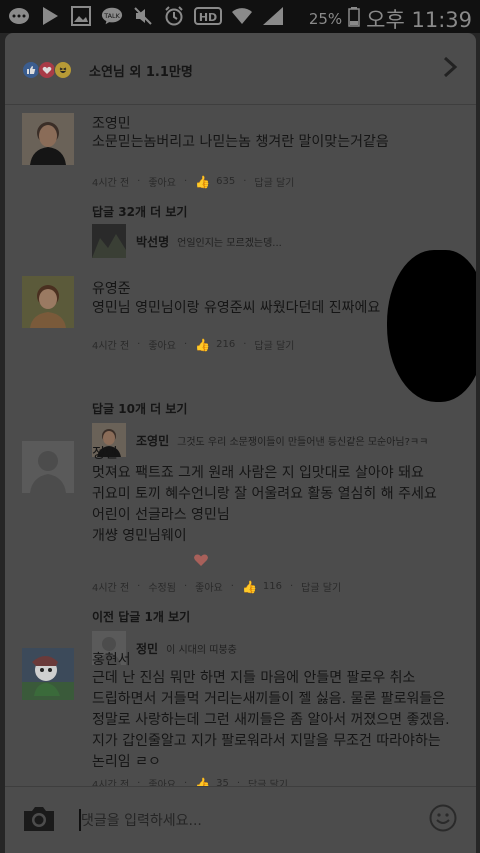  I want to click on alarm-icon, so click(174, 16).